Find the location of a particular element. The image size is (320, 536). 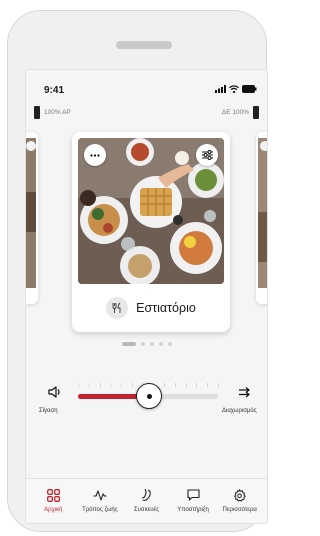

program-name: Εστιατόριο is located at coordinates (166, 308).